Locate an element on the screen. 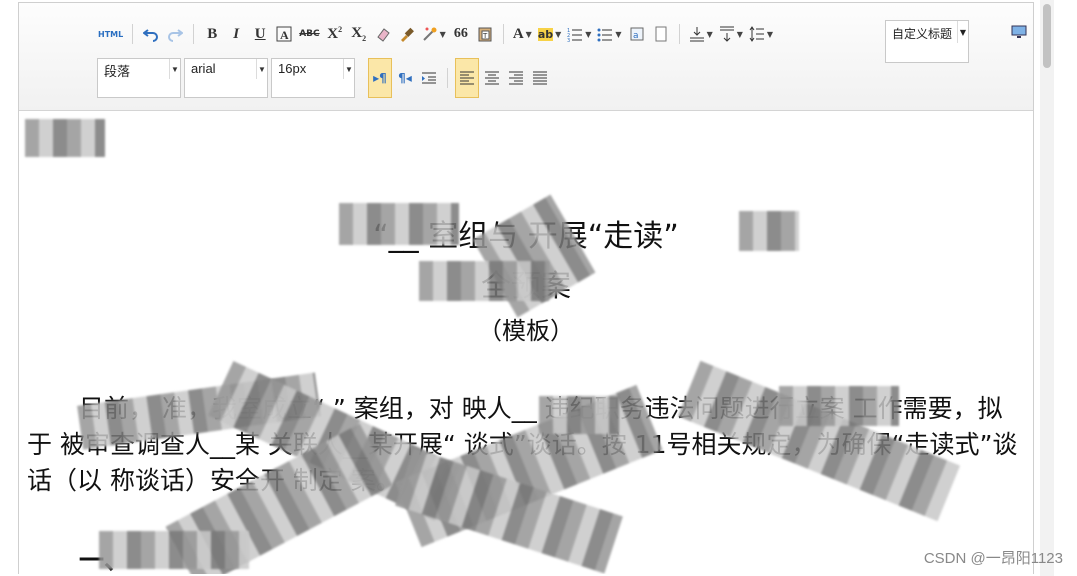 Image resolution: width=1077 pixels, height=576 pixels. custom-title-value: 自定义标题 is located at coordinates (922, 34).